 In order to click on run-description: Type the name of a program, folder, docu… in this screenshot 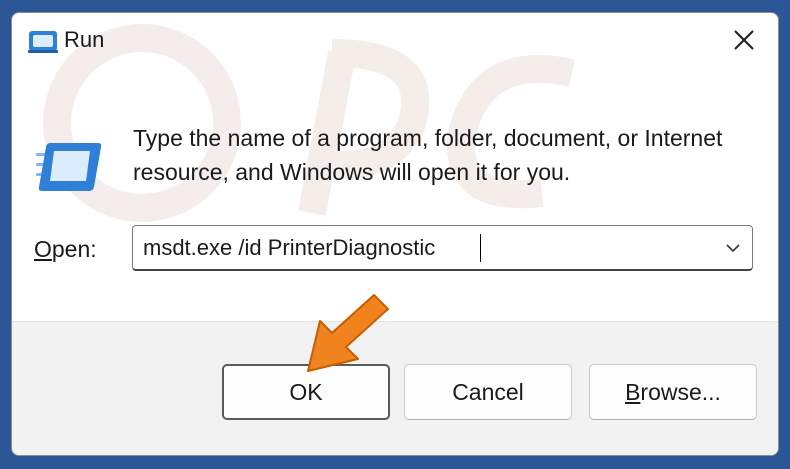, I will do `click(428, 155)`.